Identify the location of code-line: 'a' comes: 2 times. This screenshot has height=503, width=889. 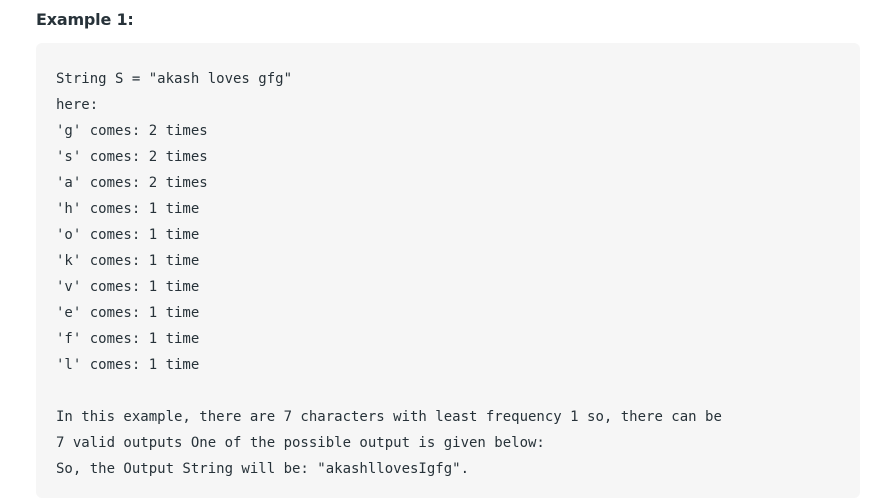
(132, 183).